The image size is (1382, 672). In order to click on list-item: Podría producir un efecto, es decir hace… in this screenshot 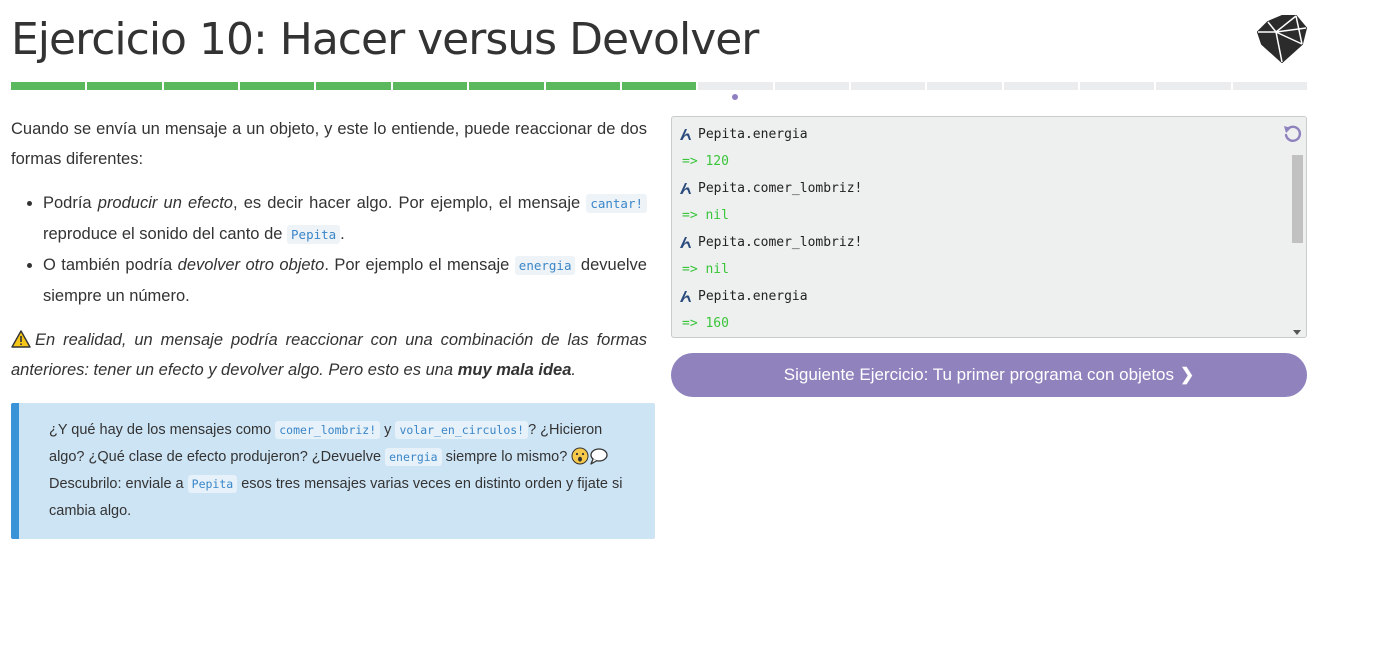, I will do `click(345, 219)`.